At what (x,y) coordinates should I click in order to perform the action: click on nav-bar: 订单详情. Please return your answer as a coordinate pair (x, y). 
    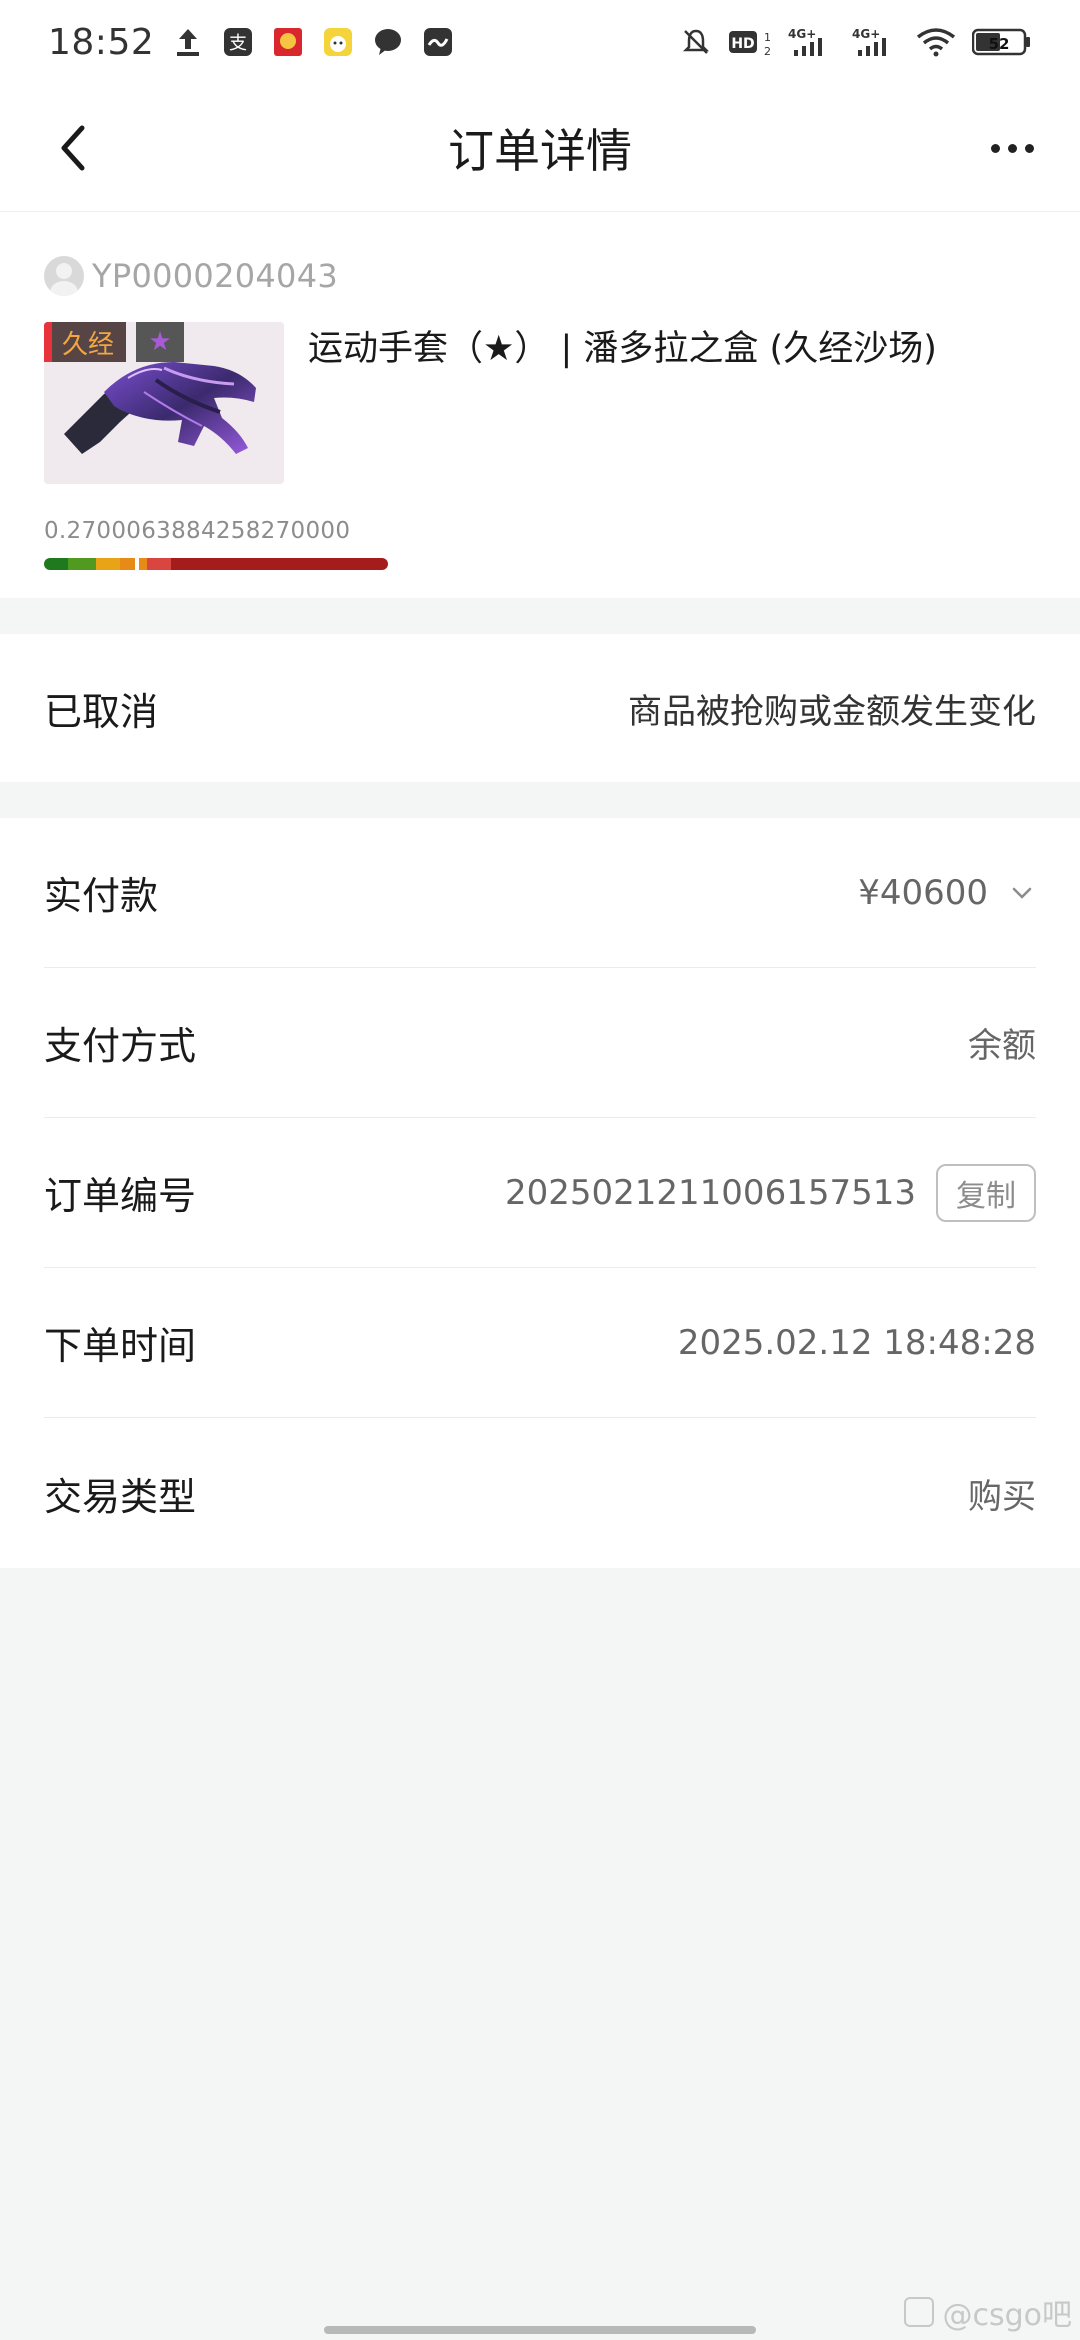
    Looking at the image, I should click on (540, 148).